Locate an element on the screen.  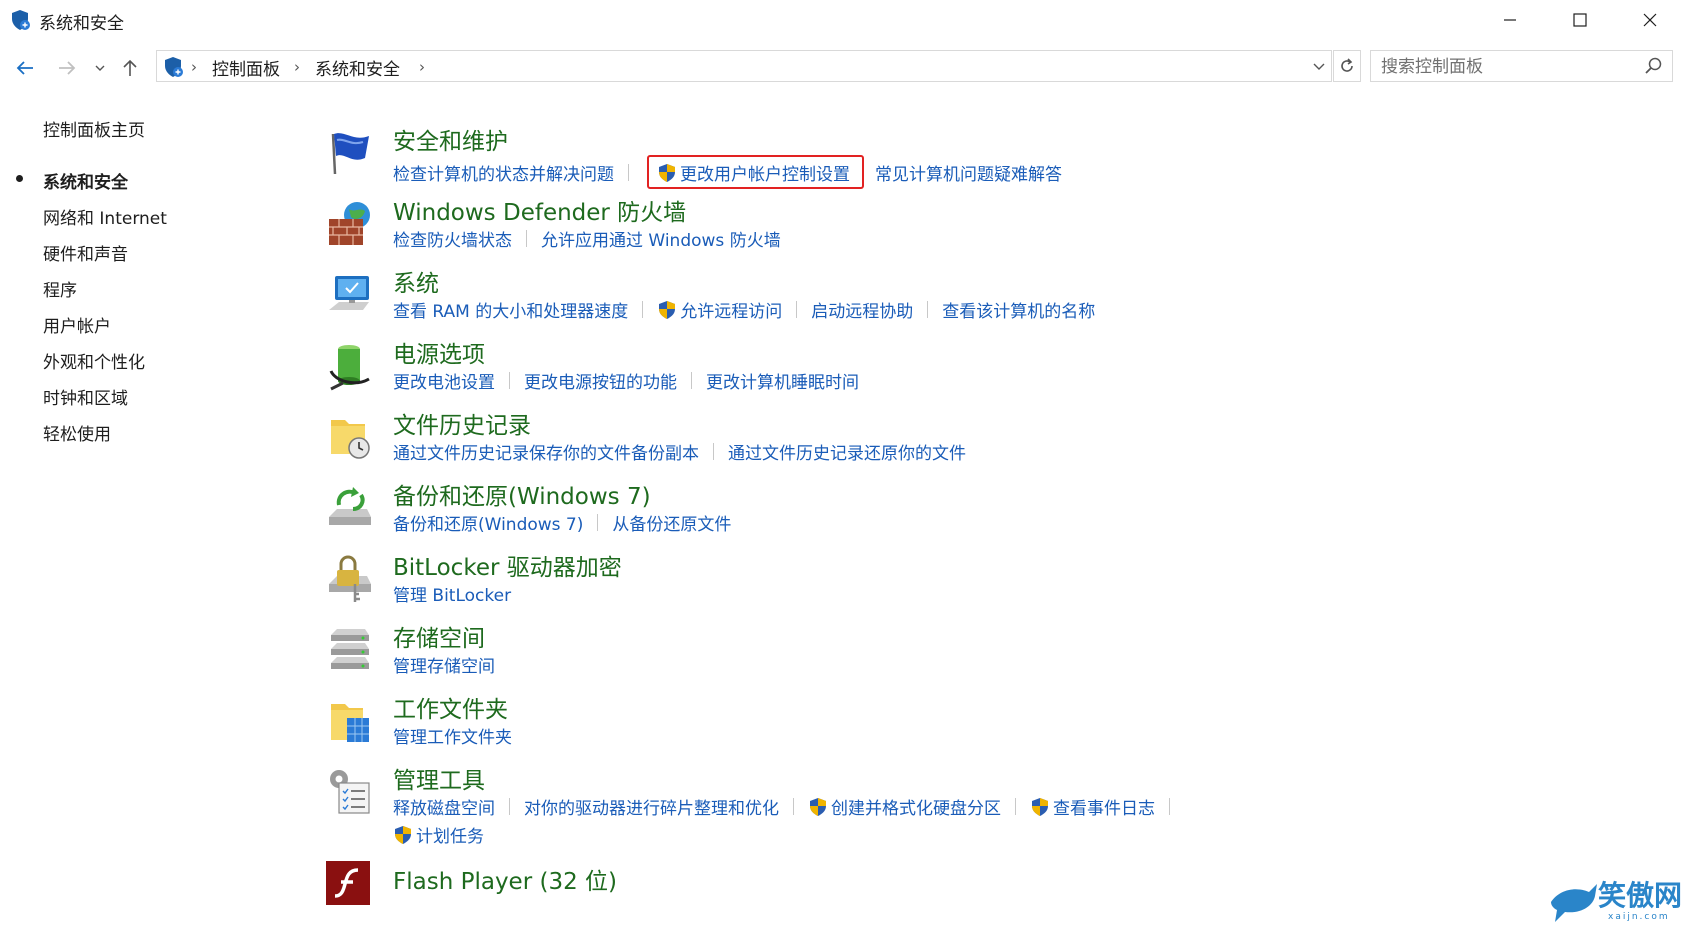
storage-icon is located at coordinates (350, 649).